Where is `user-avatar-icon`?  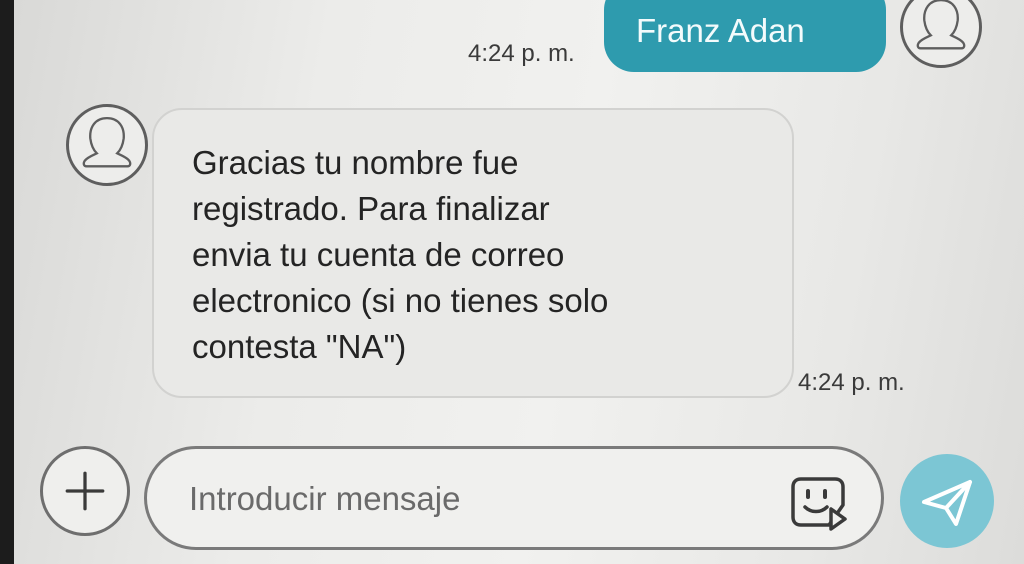
user-avatar-icon is located at coordinates (941, 34).